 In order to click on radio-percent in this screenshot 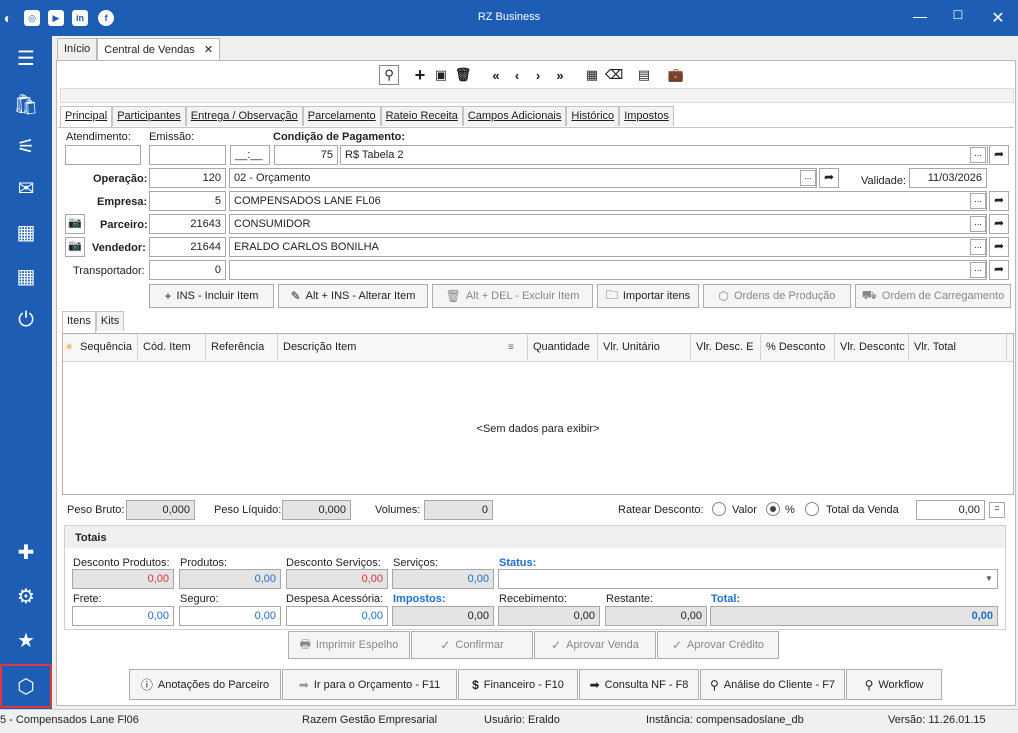, I will do `click(773, 509)`.